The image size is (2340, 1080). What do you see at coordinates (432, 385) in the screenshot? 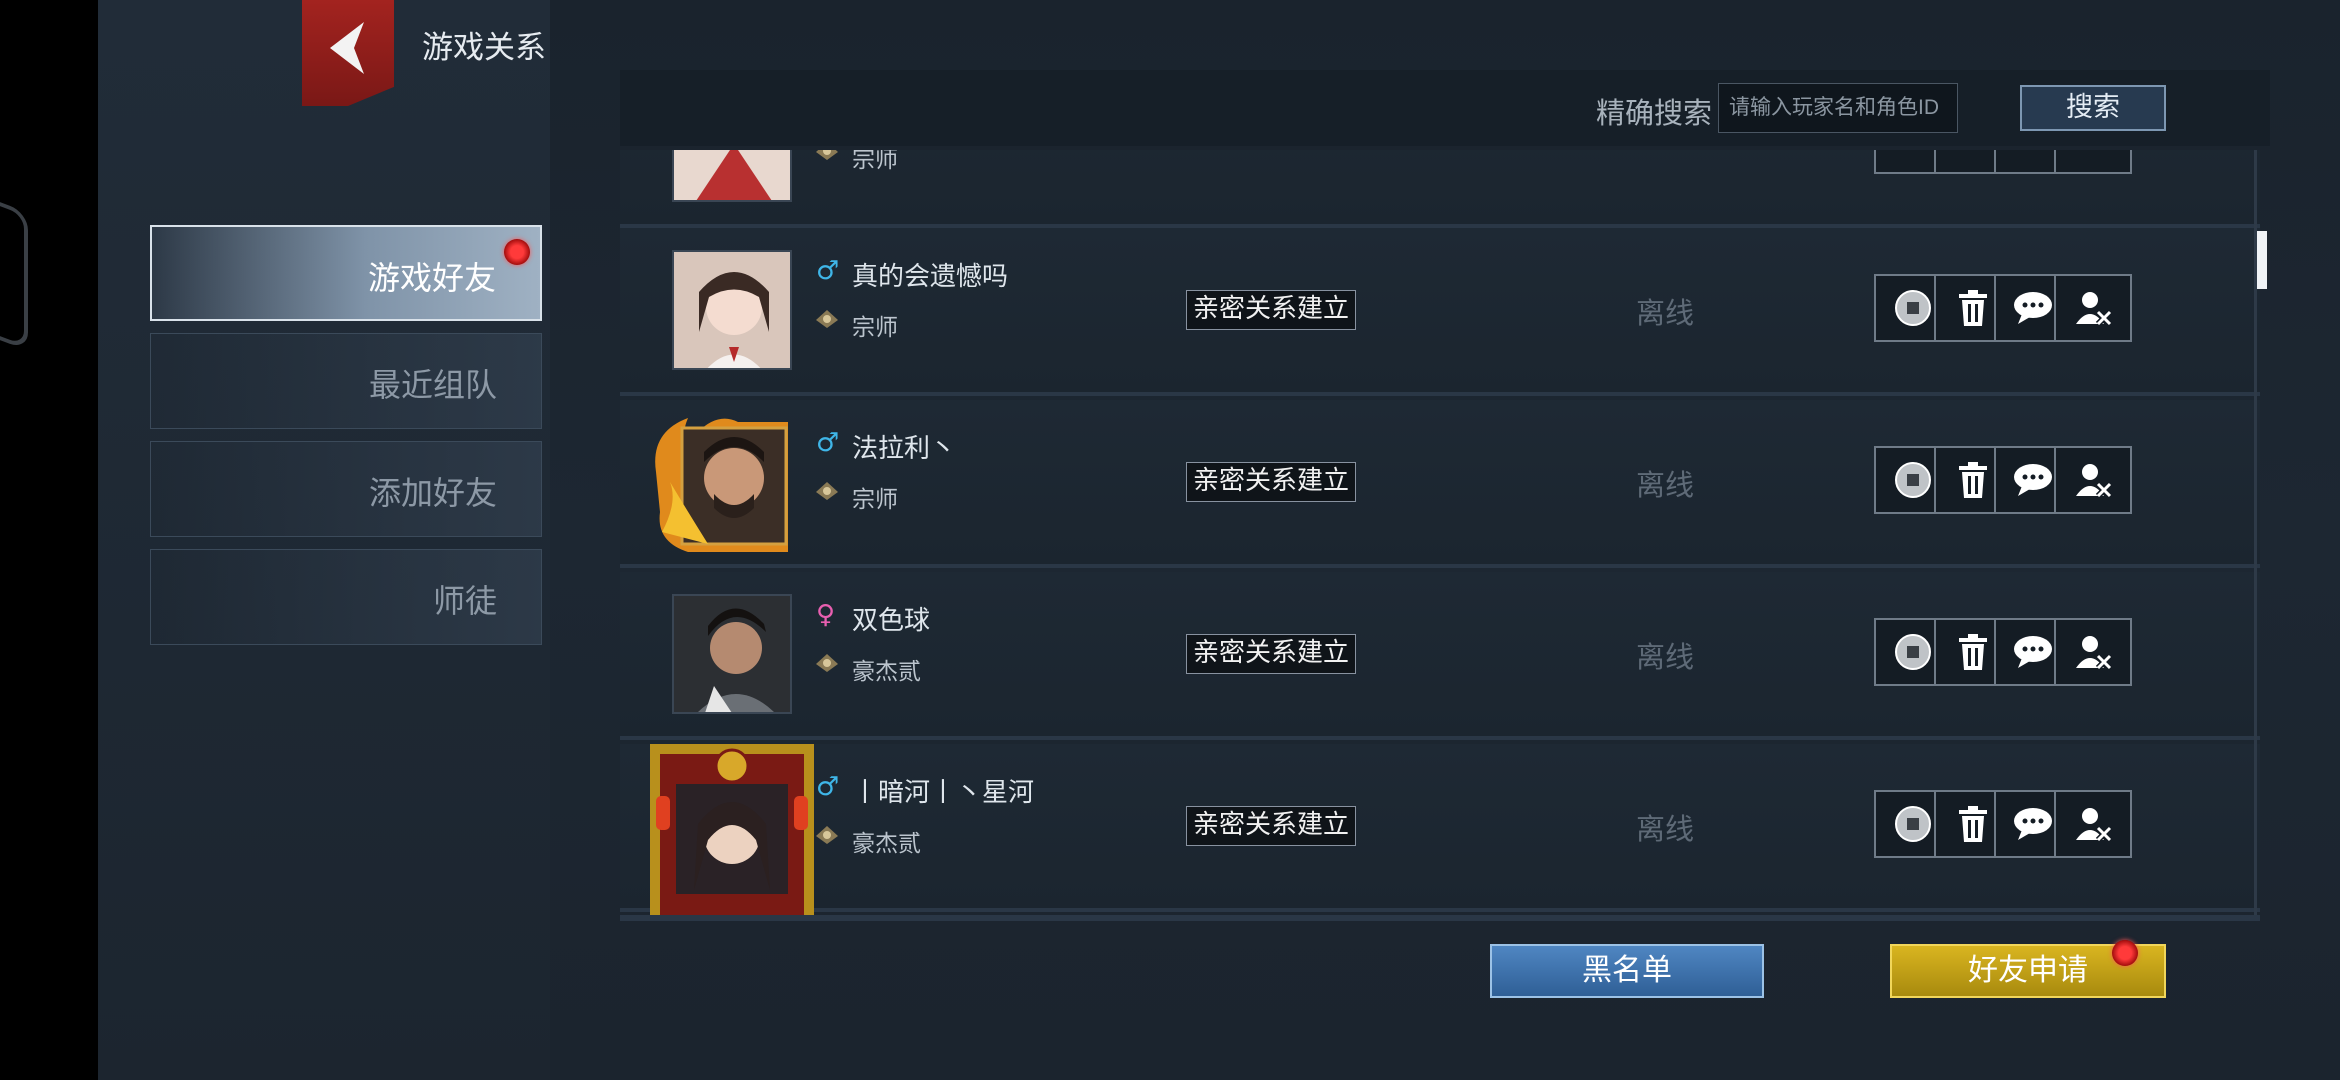
I see `nav-item-label: 最近组队` at bounding box center [432, 385].